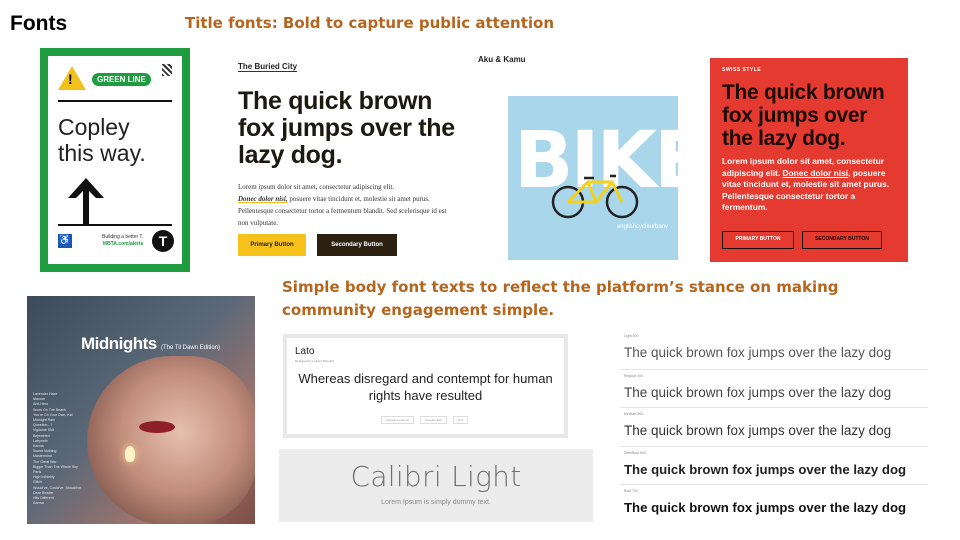 The image size is (960, 540). I want to click on secondary-button: Secondary Button, so click(357, 245).